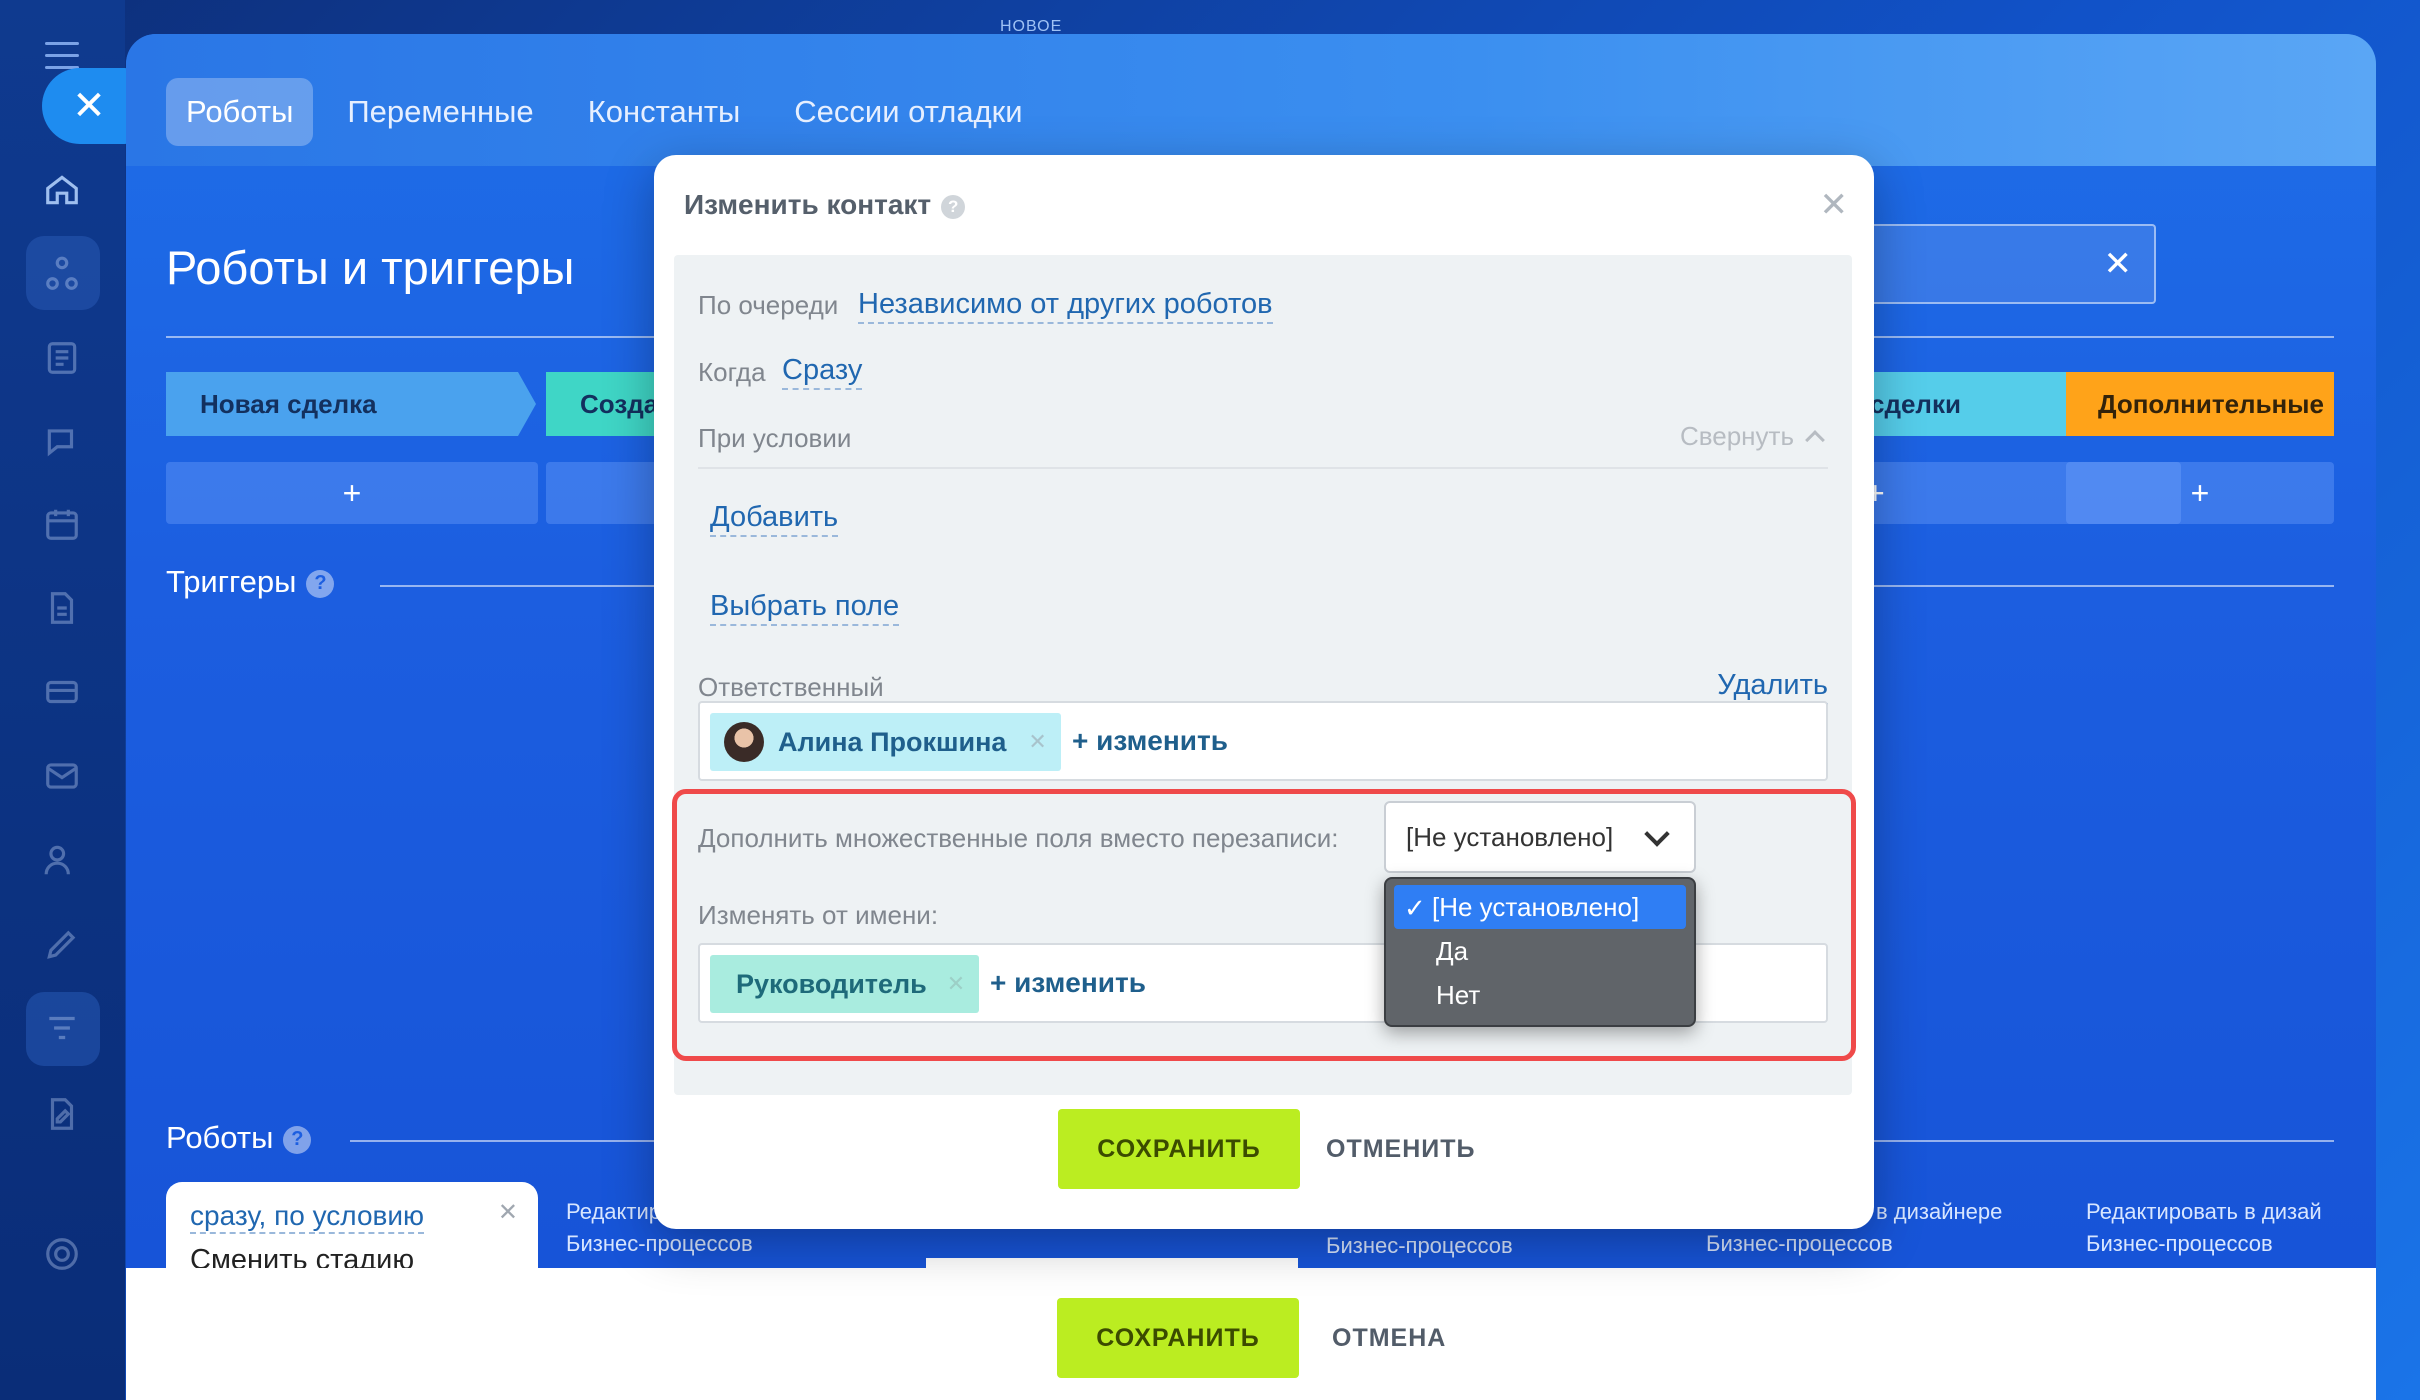 The height and width of the screenshot is (1400, 2420). I want to click on multi-fields-dropdown: ✓ [Не установлено] Да Нет, so click(1540, 952).